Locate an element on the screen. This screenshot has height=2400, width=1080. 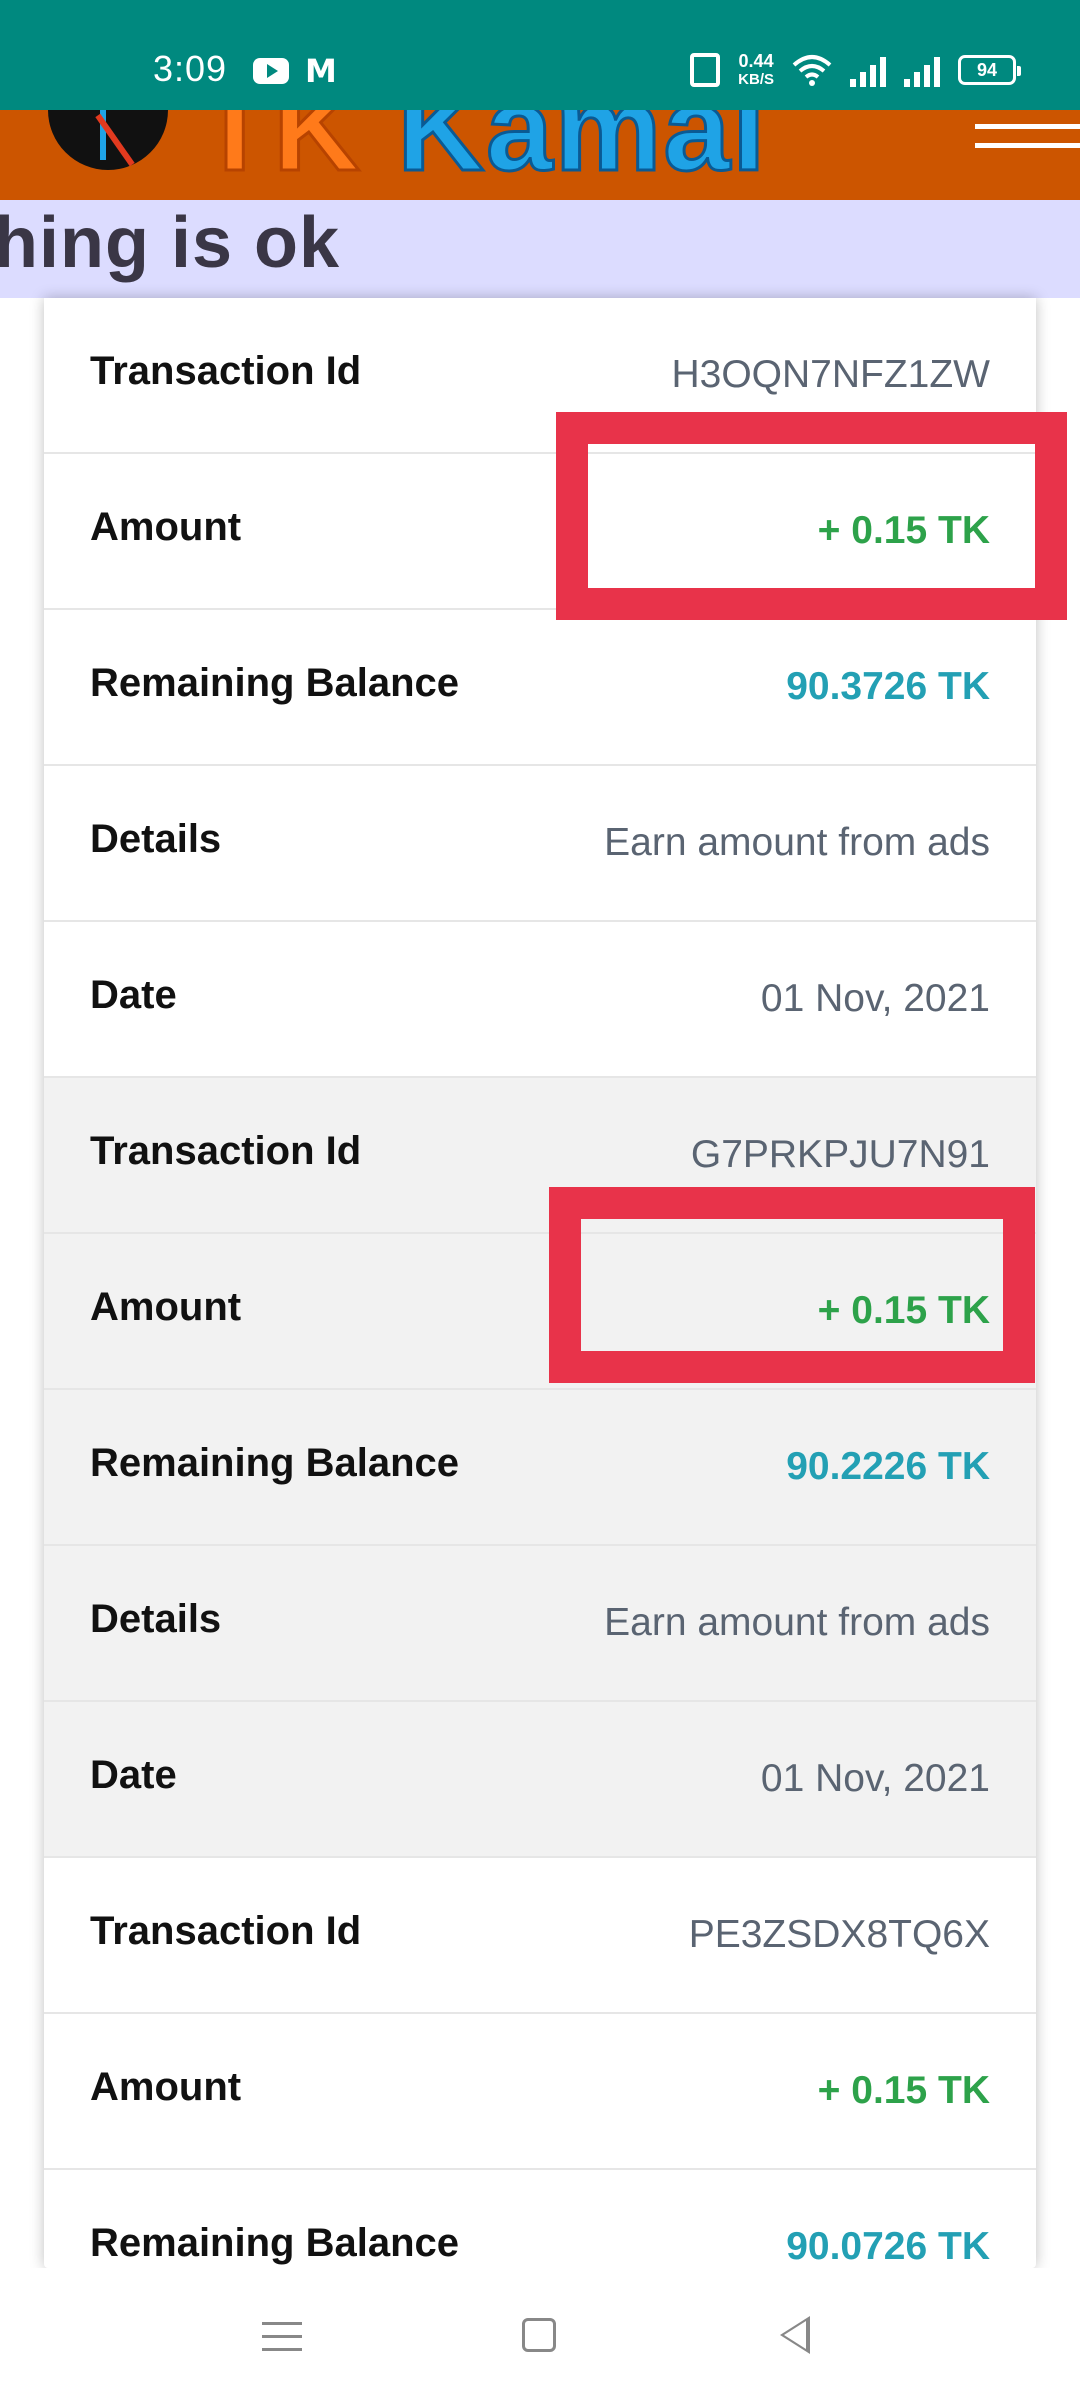
amount-value: + 0.15 TK is located at coordinates (903, 2090).